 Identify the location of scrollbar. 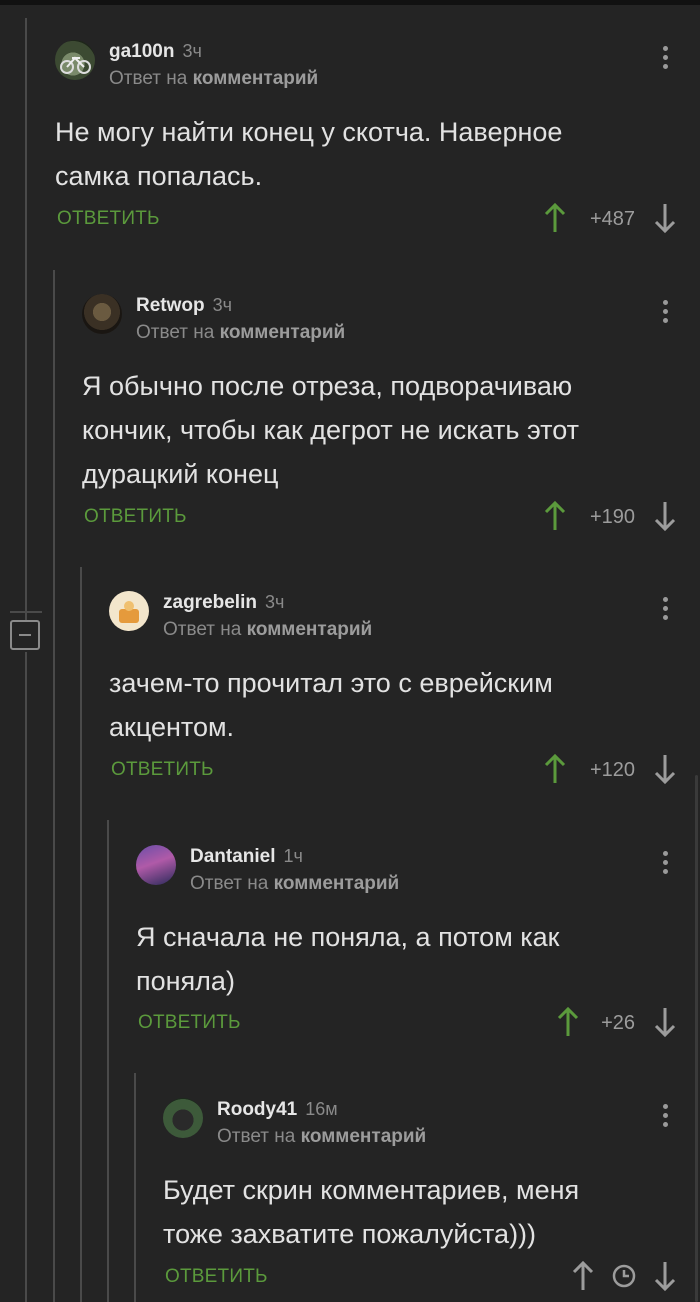
(696, 1038).